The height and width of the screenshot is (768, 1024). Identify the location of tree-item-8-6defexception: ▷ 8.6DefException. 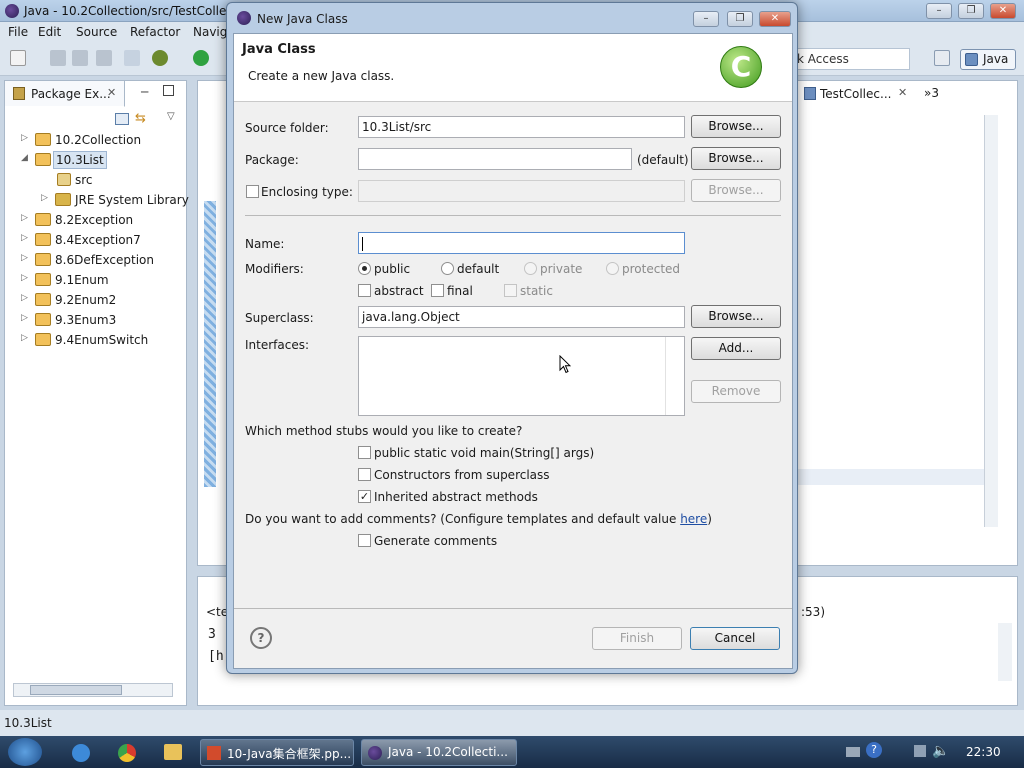
(95, 260).